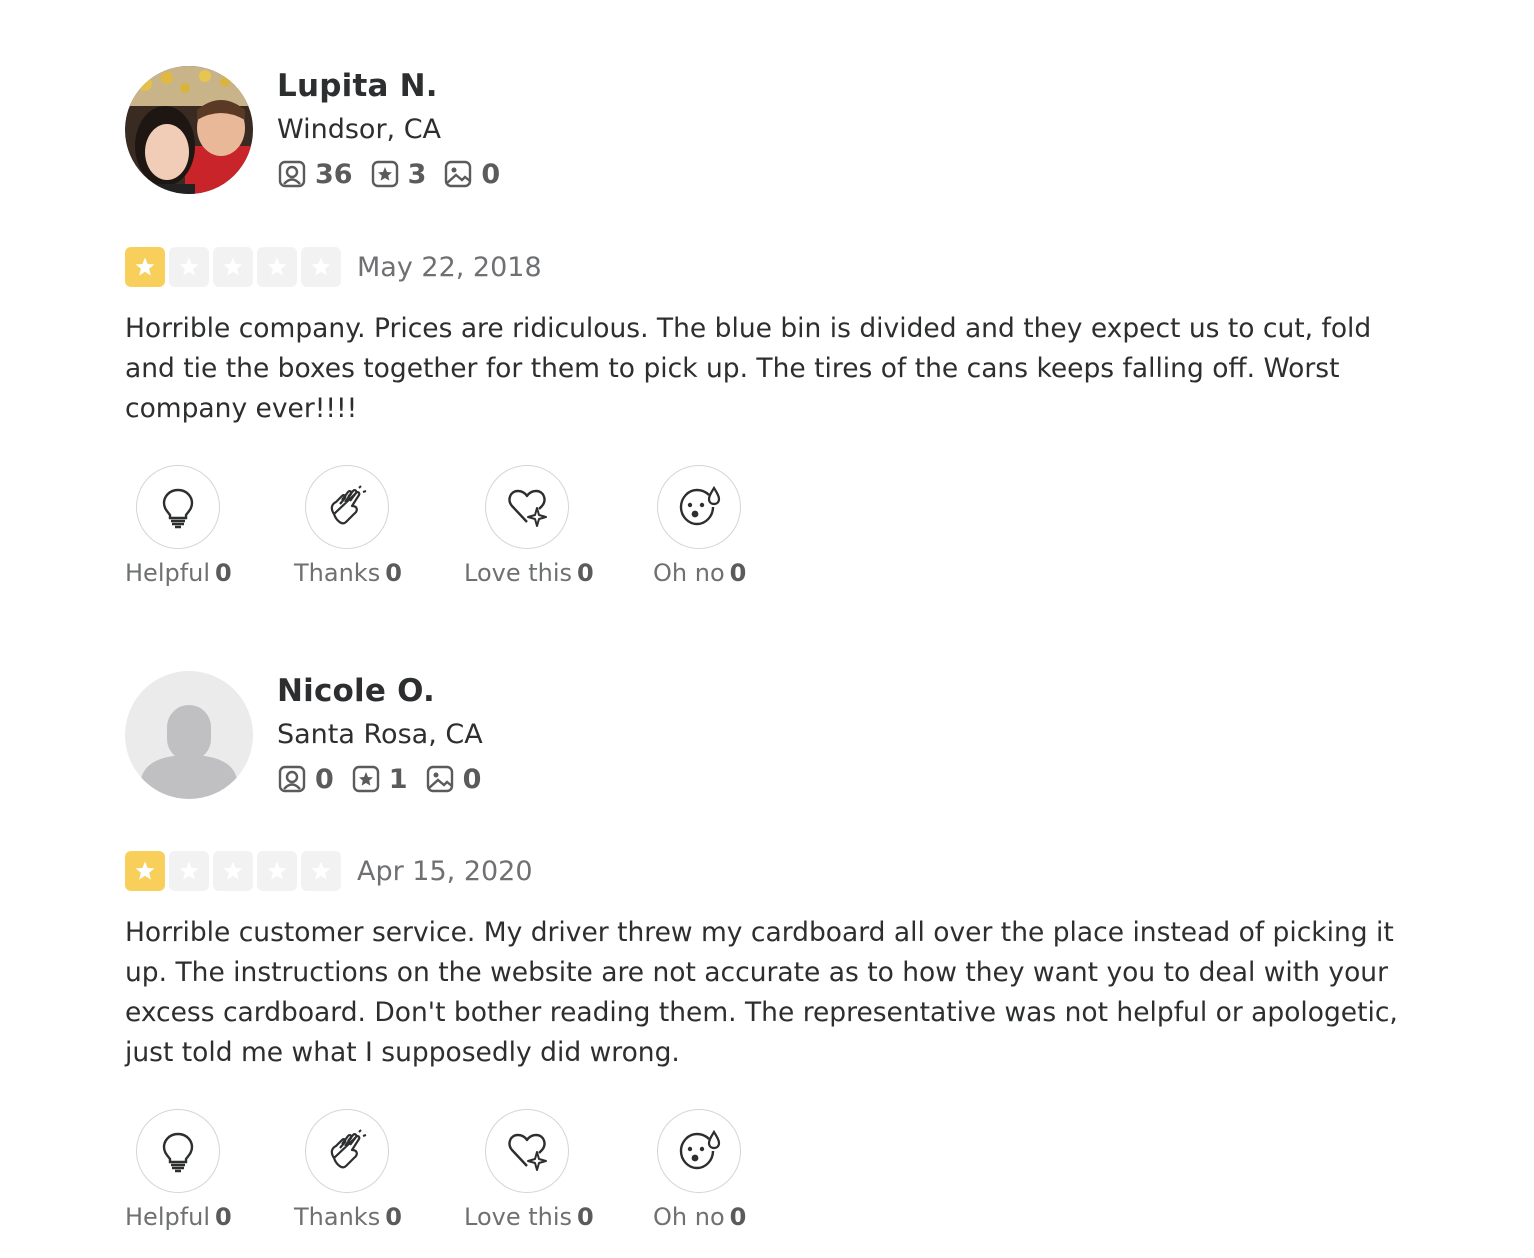 Image resolution: width=1534 pixels, height=1258 pixels. Describe the element at coordinates (397, 86) in the screenshot. I see `user-name: Lupita N.` at that location.